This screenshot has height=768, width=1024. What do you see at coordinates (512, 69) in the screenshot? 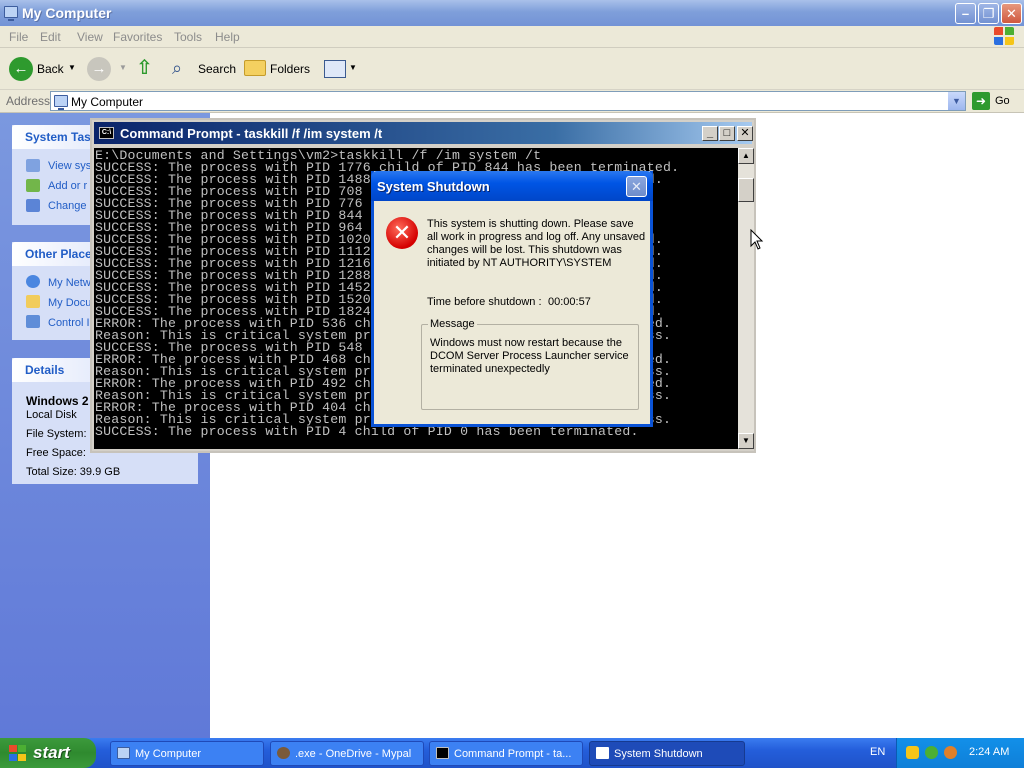
I see `toolbar: ← Back ▼ → ▼ ⇧ ⌕ Search Folders ▼` at bounding box center [512, 69].